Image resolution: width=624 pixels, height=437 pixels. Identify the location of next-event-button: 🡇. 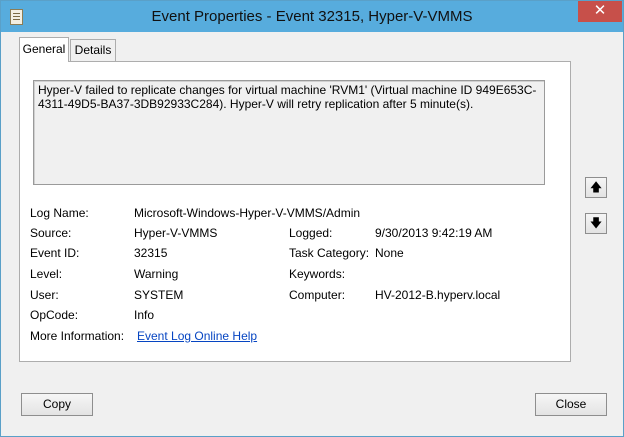
(596, 223).